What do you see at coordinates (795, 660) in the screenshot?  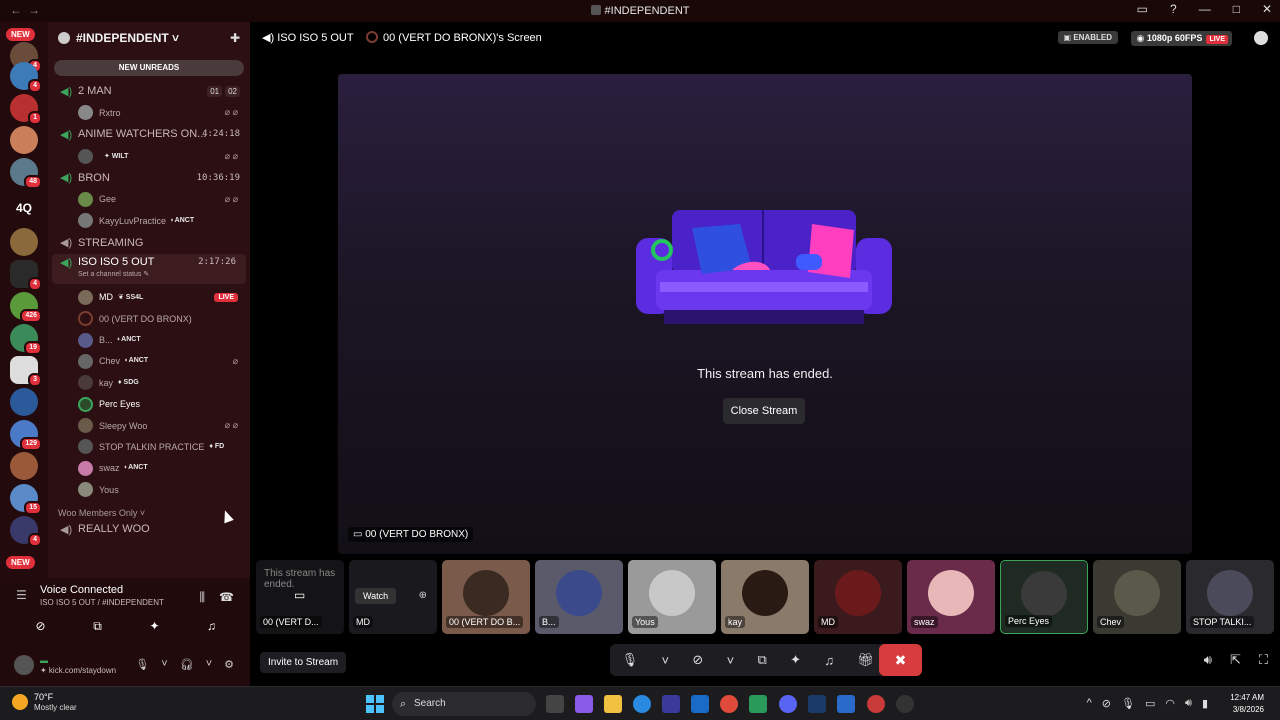 I see `activities-icon: ✦` at bounding box center [795, 660].